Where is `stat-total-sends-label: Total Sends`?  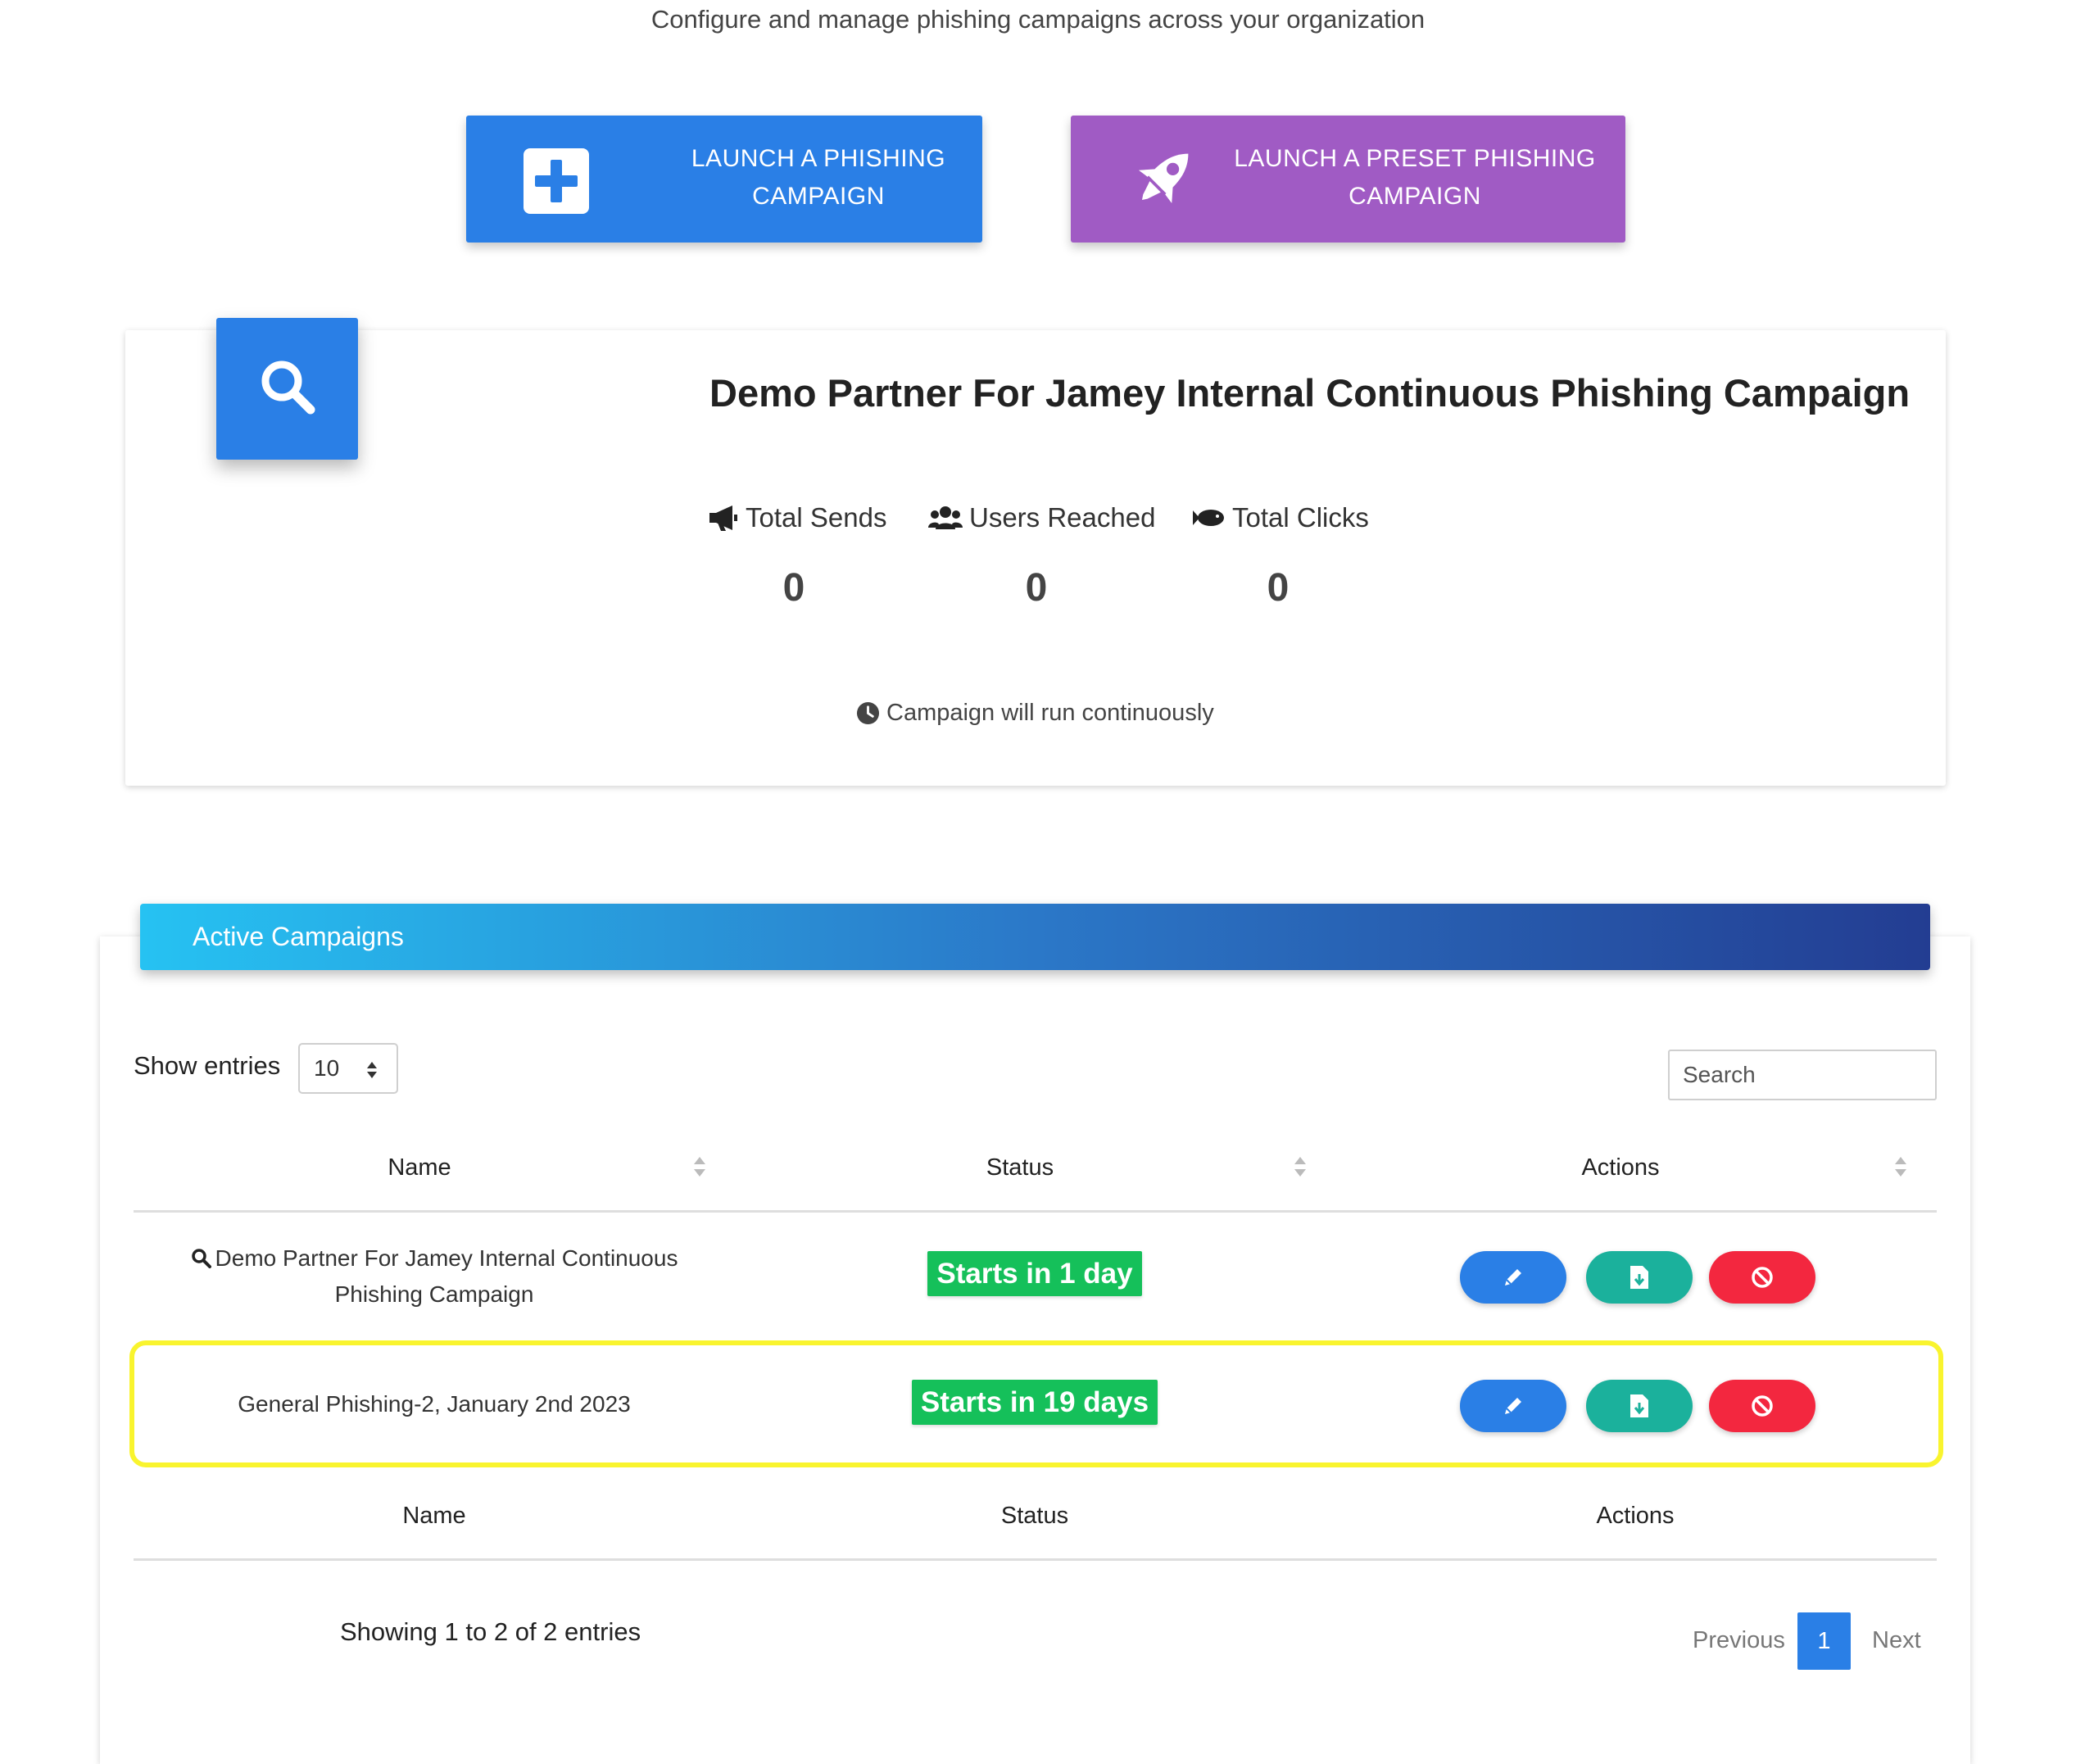 stat-total-sends-label: Total Sends is located at coordinates (797, 517).